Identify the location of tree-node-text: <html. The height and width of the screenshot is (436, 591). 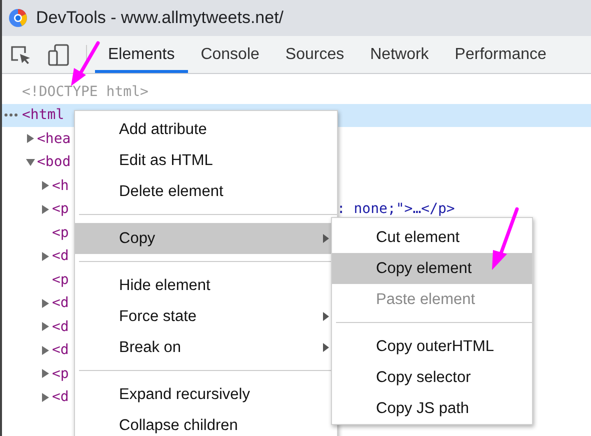
(43, 115).